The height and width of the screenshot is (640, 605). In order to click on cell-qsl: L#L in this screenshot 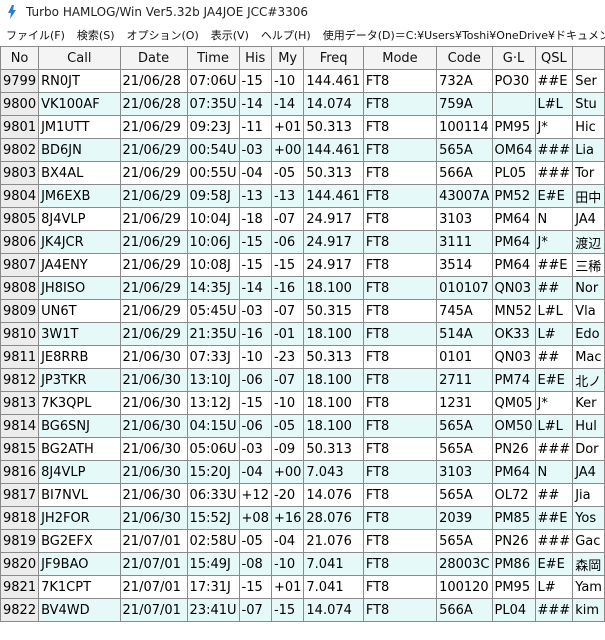, I will do `click(554, 426)`.